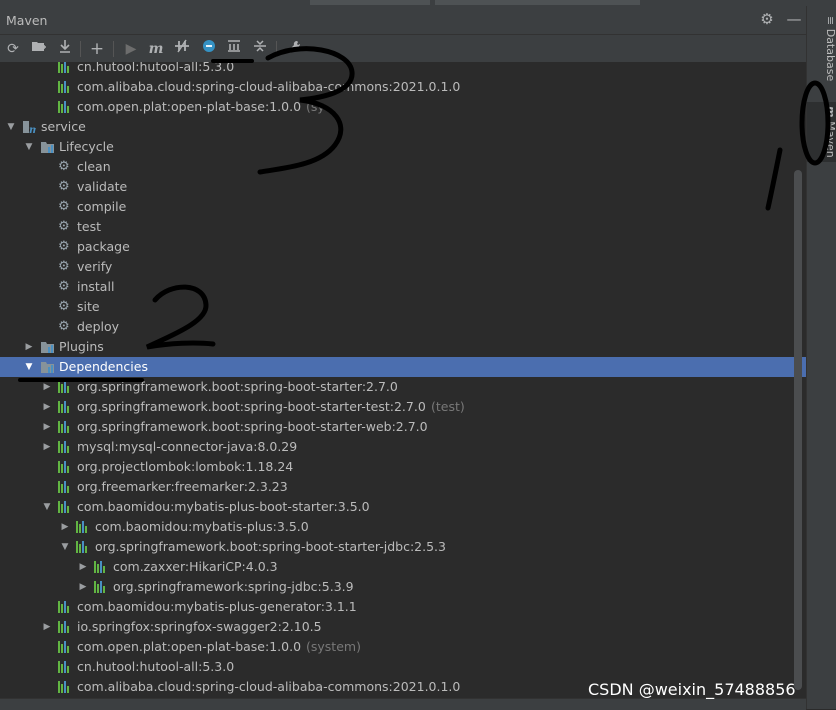 The height and width of the screenshot is (710, 836). I want to click on maven-panel-header: Maven ⚙ —, so click(403, 20).